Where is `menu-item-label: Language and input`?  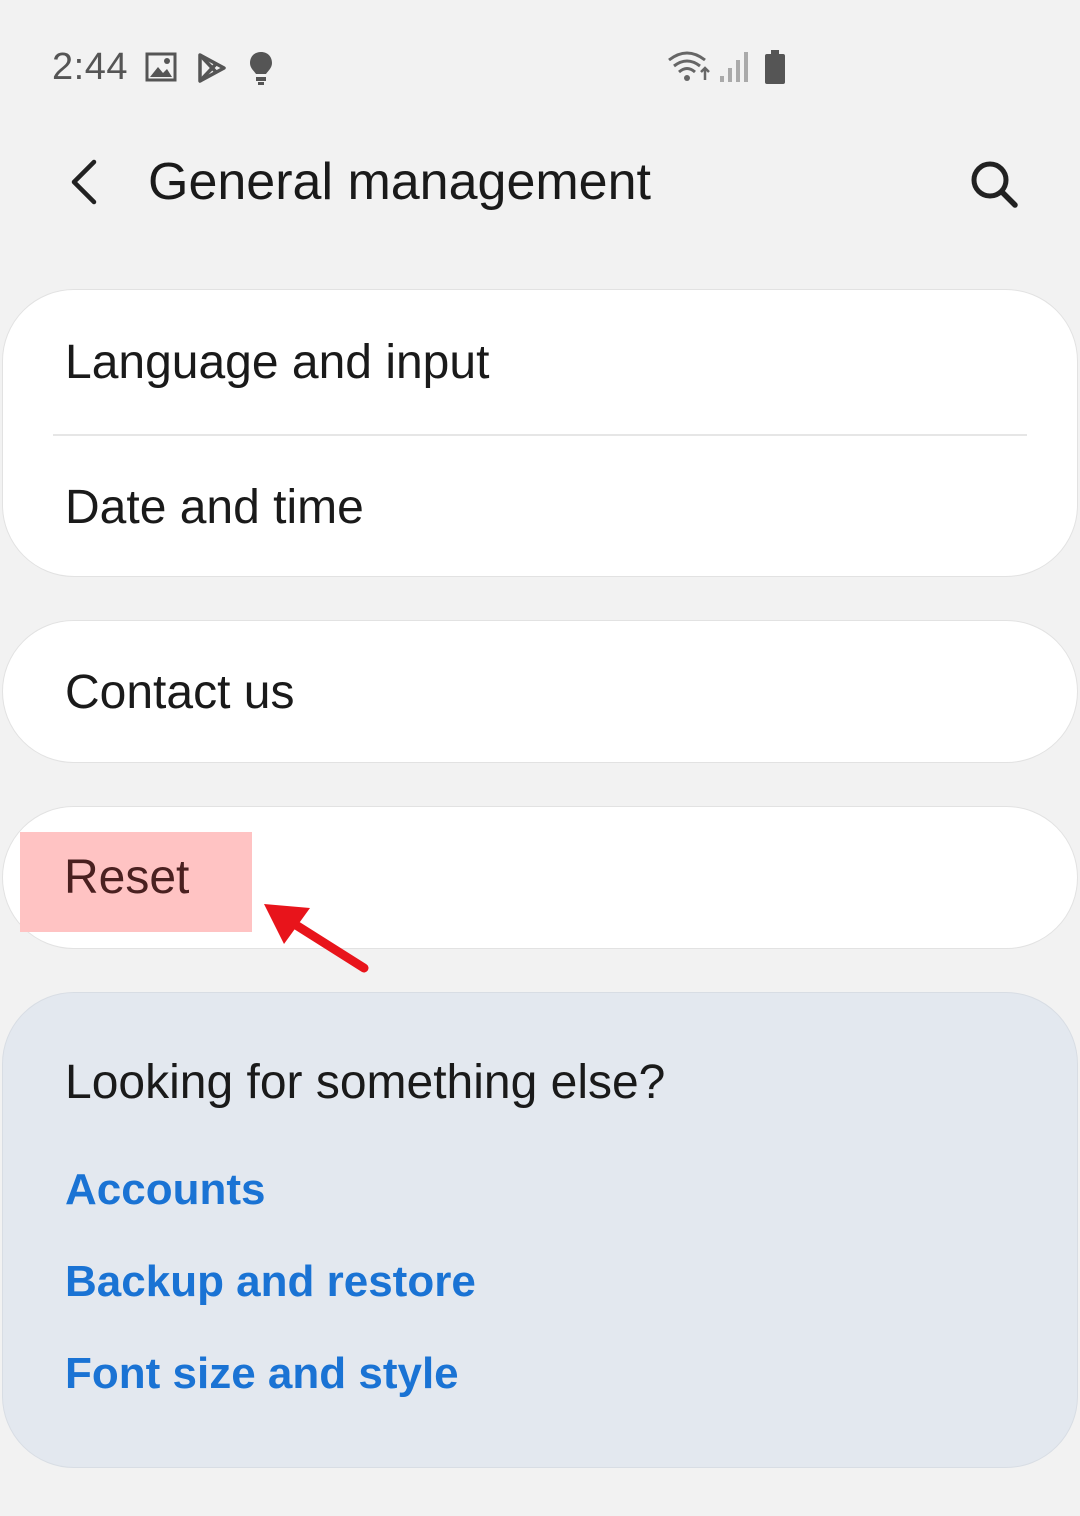
menu-item-label: Language and input is located at coordinates (277, 362).